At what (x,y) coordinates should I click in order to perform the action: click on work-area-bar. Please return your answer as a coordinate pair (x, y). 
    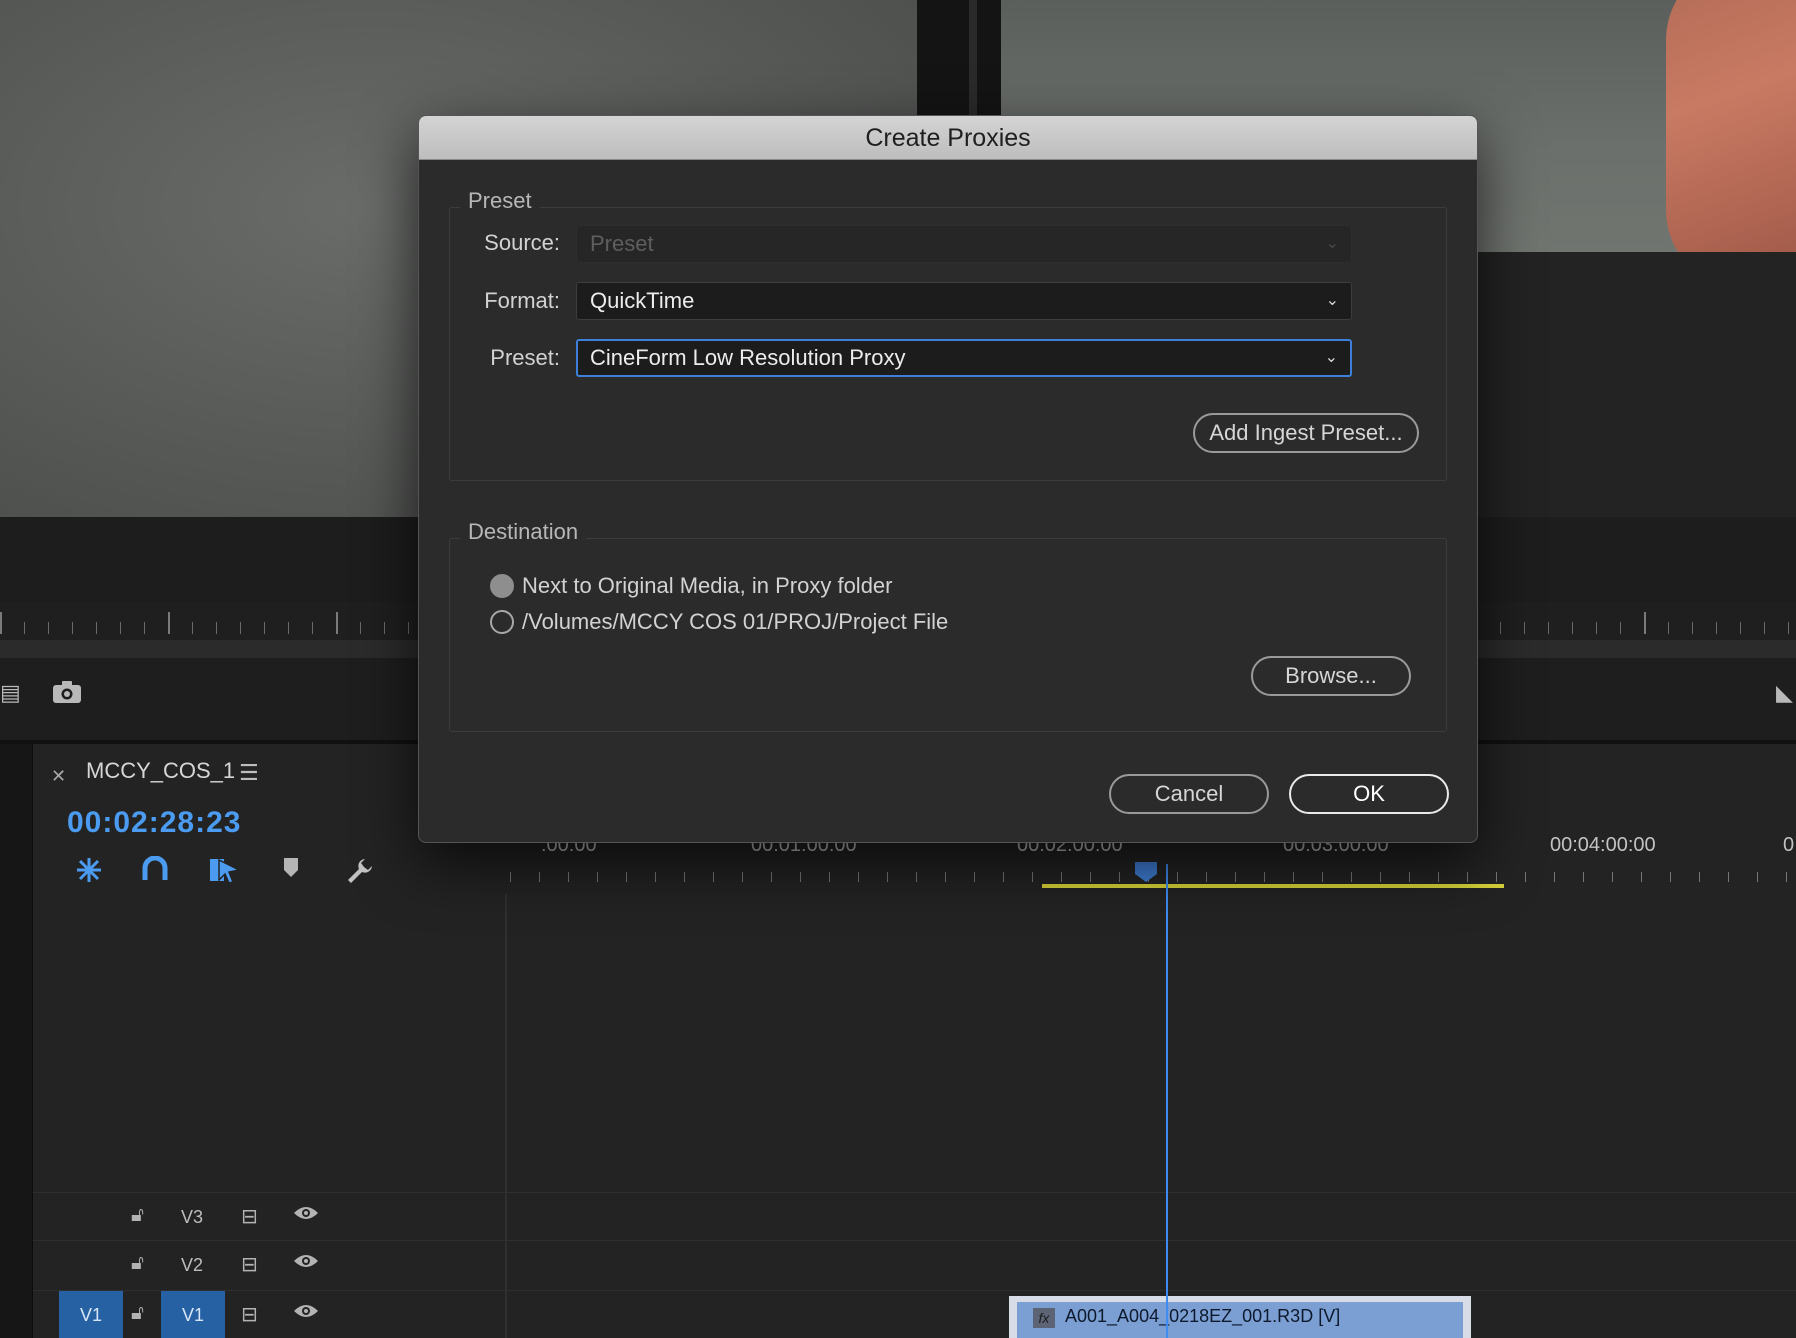
    Looking at the image, I should click on (1273, 886).